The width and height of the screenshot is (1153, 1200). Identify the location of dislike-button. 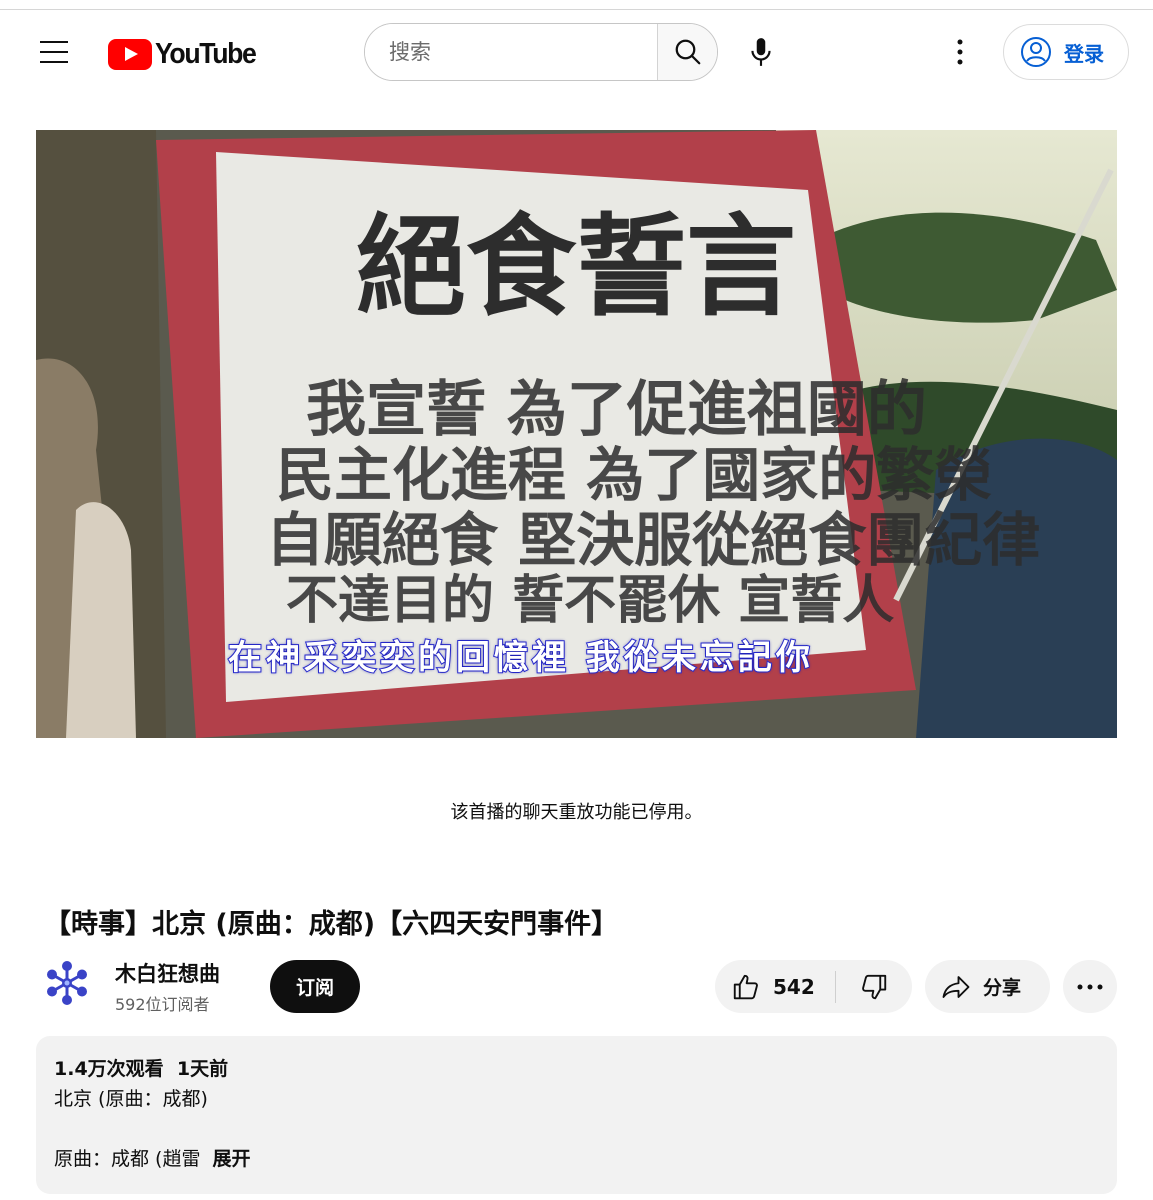
(874, 986).